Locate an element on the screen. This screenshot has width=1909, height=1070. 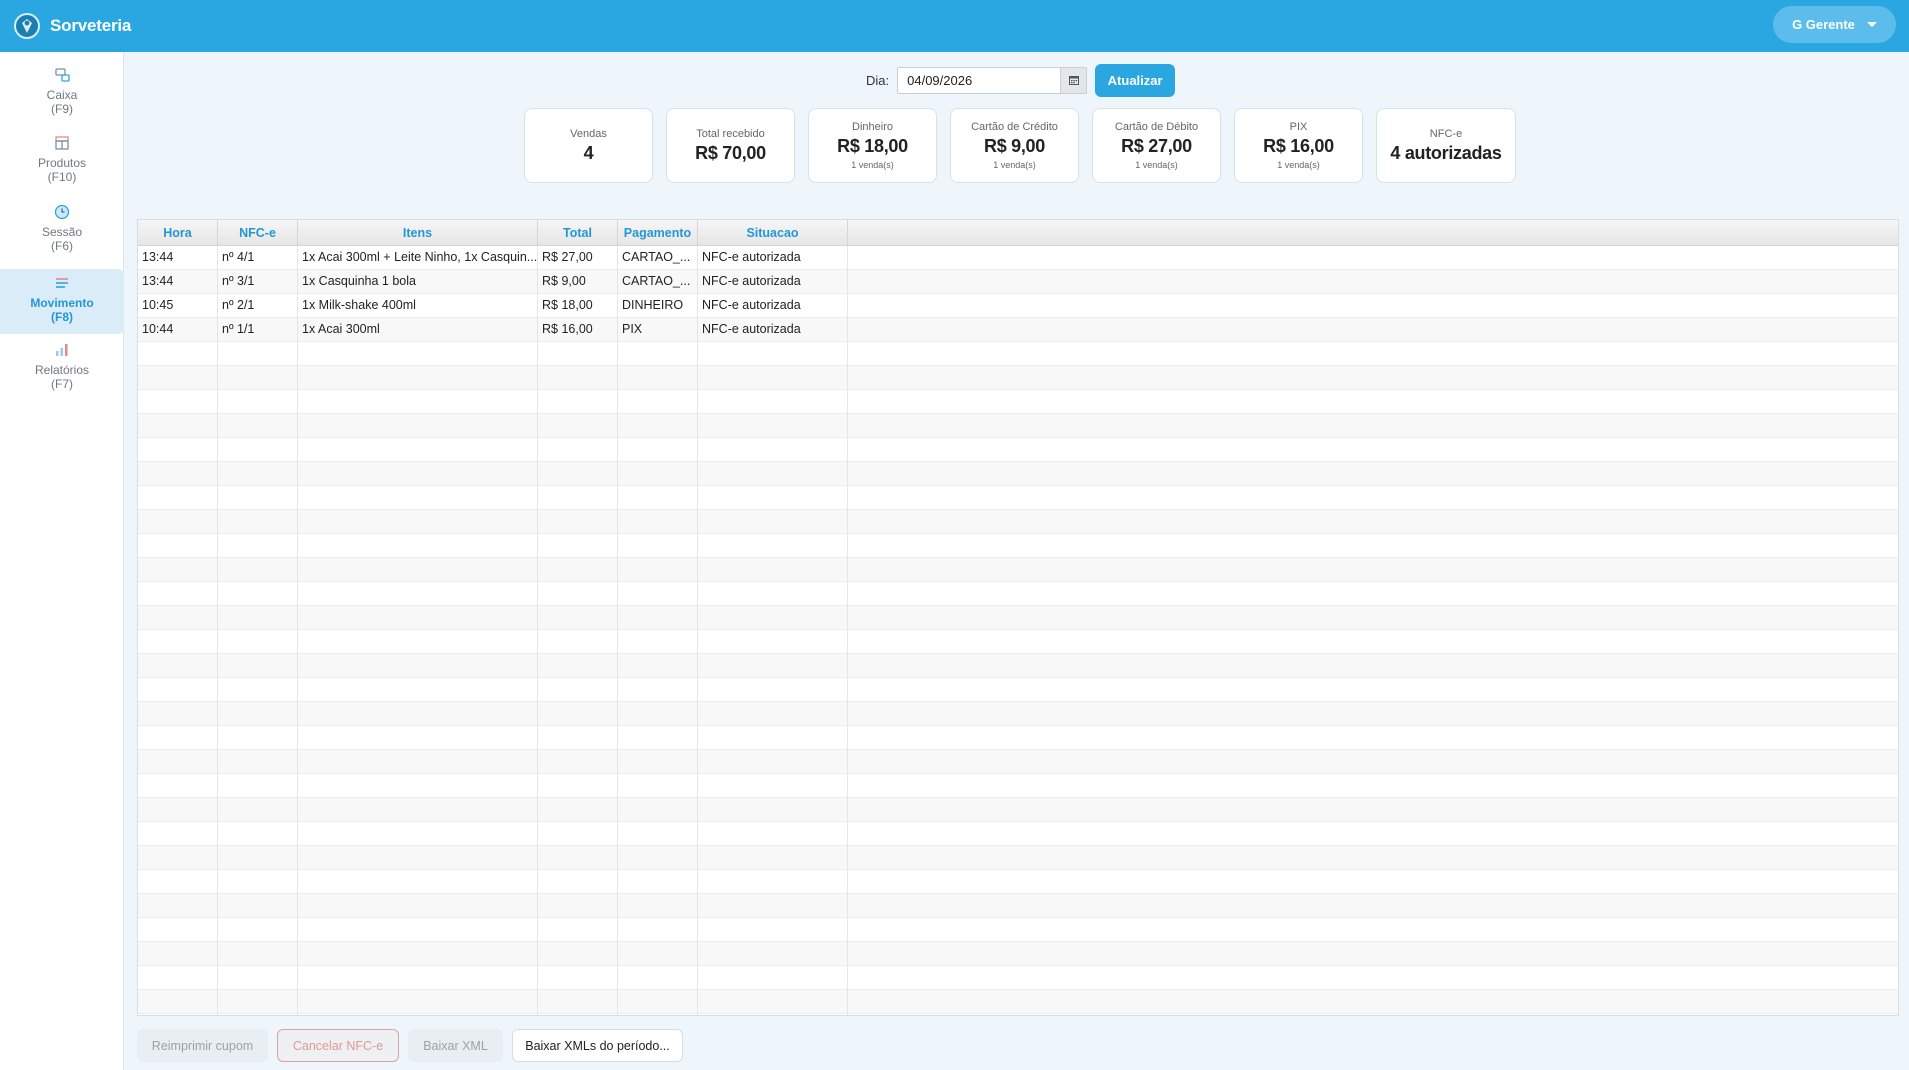
sidebar-item-produtos: Produtos (F10) is located at coordinates (62, 164).